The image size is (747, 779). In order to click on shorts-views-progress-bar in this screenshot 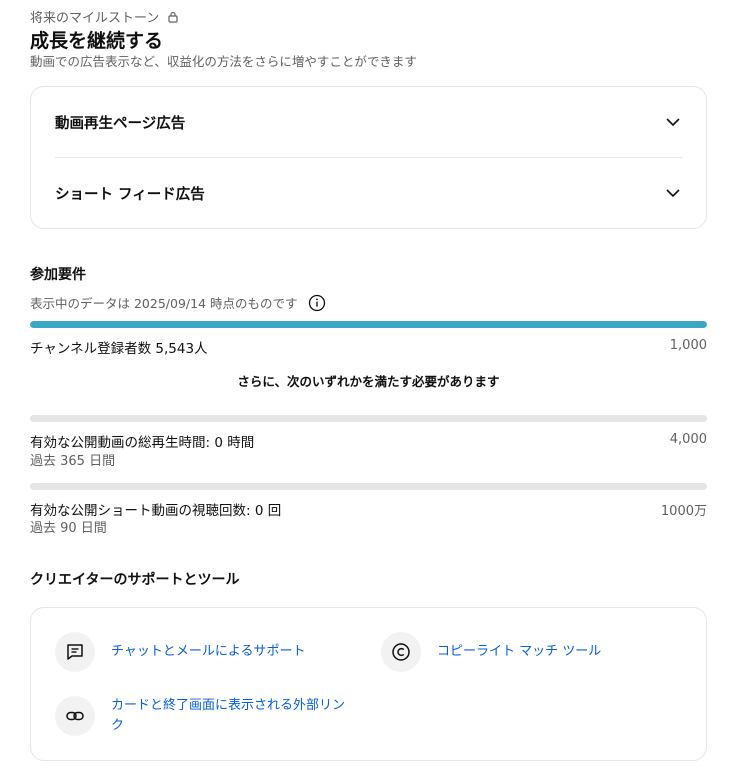, I will do `click(368, 486)`.